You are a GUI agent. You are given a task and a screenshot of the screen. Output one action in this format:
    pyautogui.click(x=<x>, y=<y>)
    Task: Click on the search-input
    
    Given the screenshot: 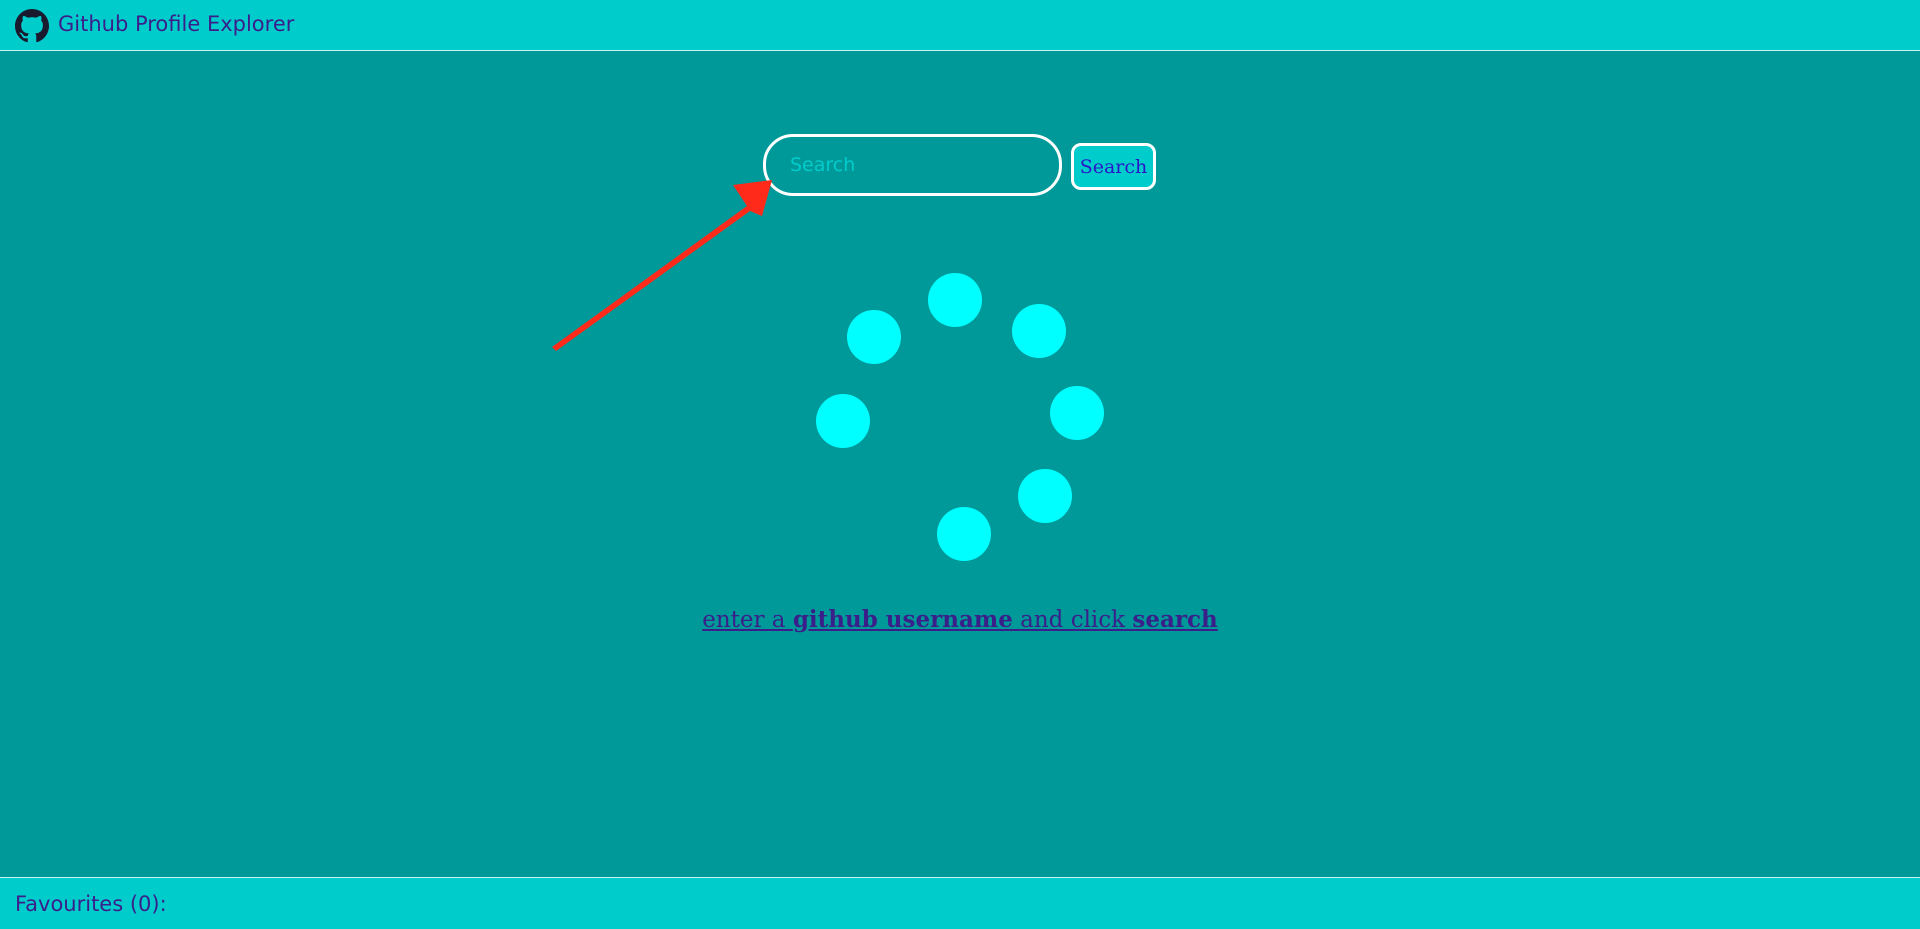 What is the action you would take?
    pyautogui.click(x=912, y=165)
    